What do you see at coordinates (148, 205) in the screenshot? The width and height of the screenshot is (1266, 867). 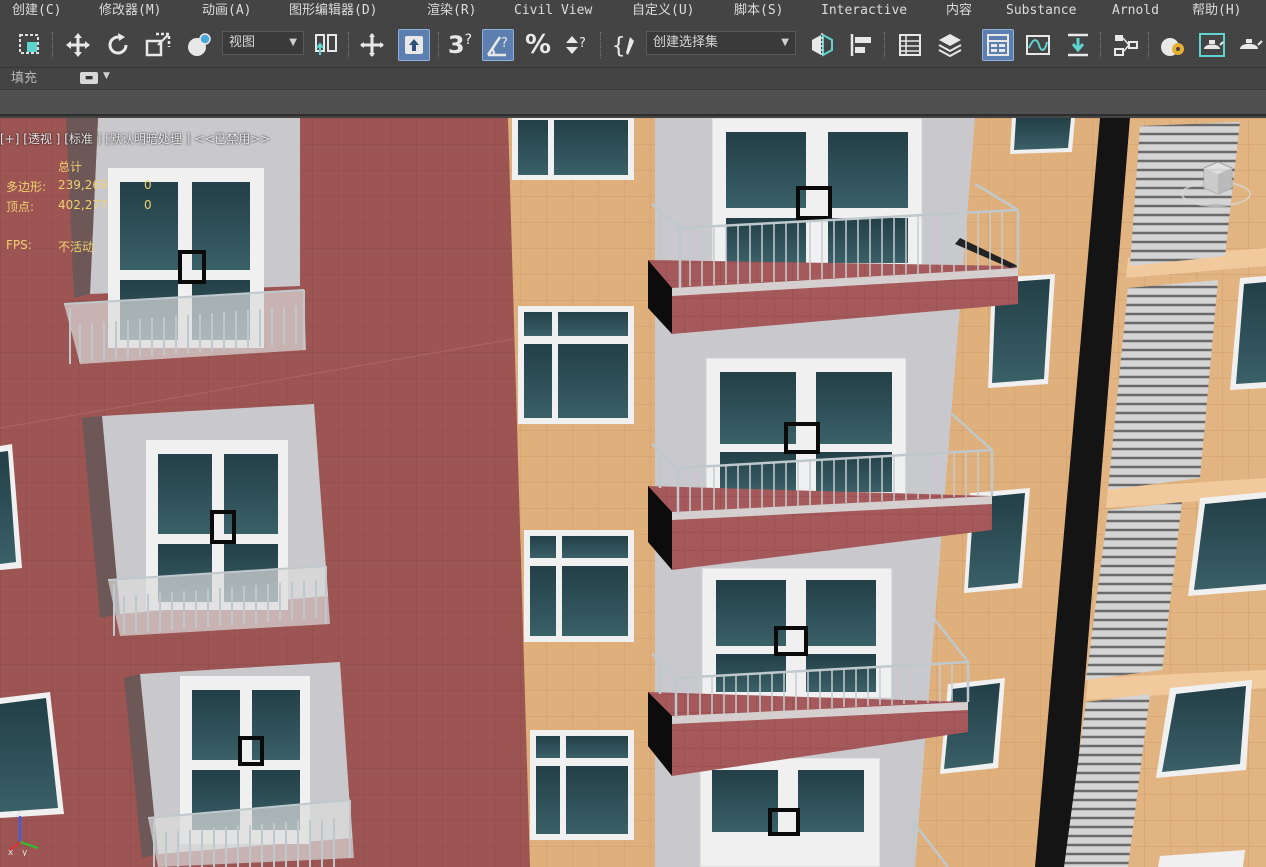 I see `stats-verts-selected: 0` at bounding box center [148, 205].